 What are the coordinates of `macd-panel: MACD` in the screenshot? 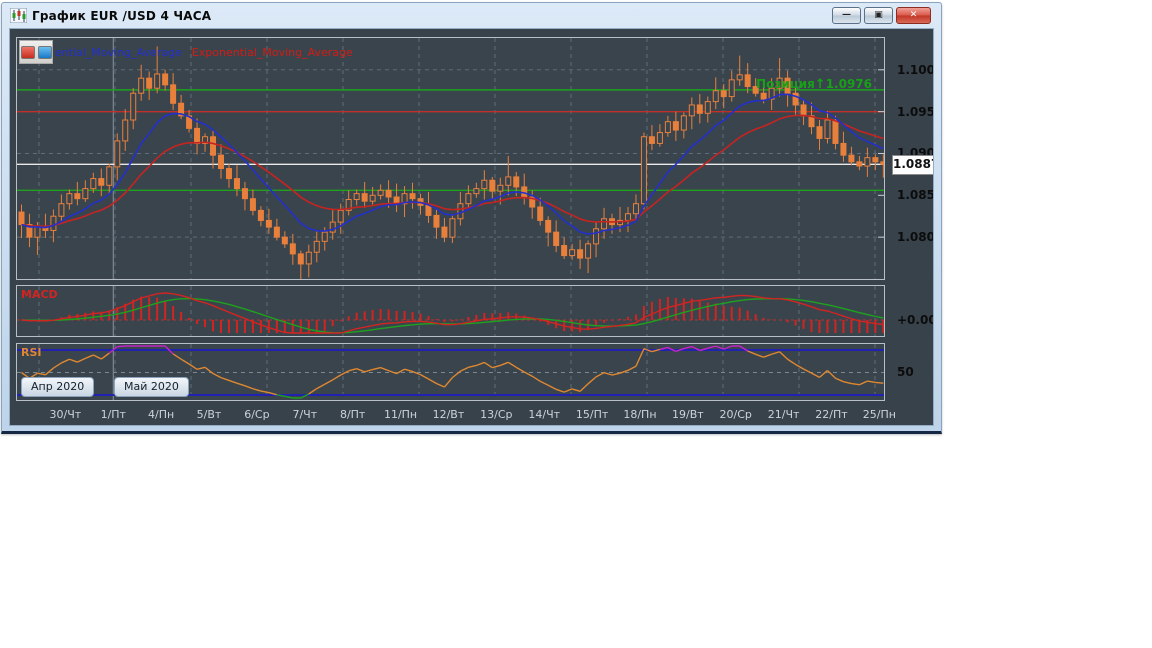 It's located at (450, 311).